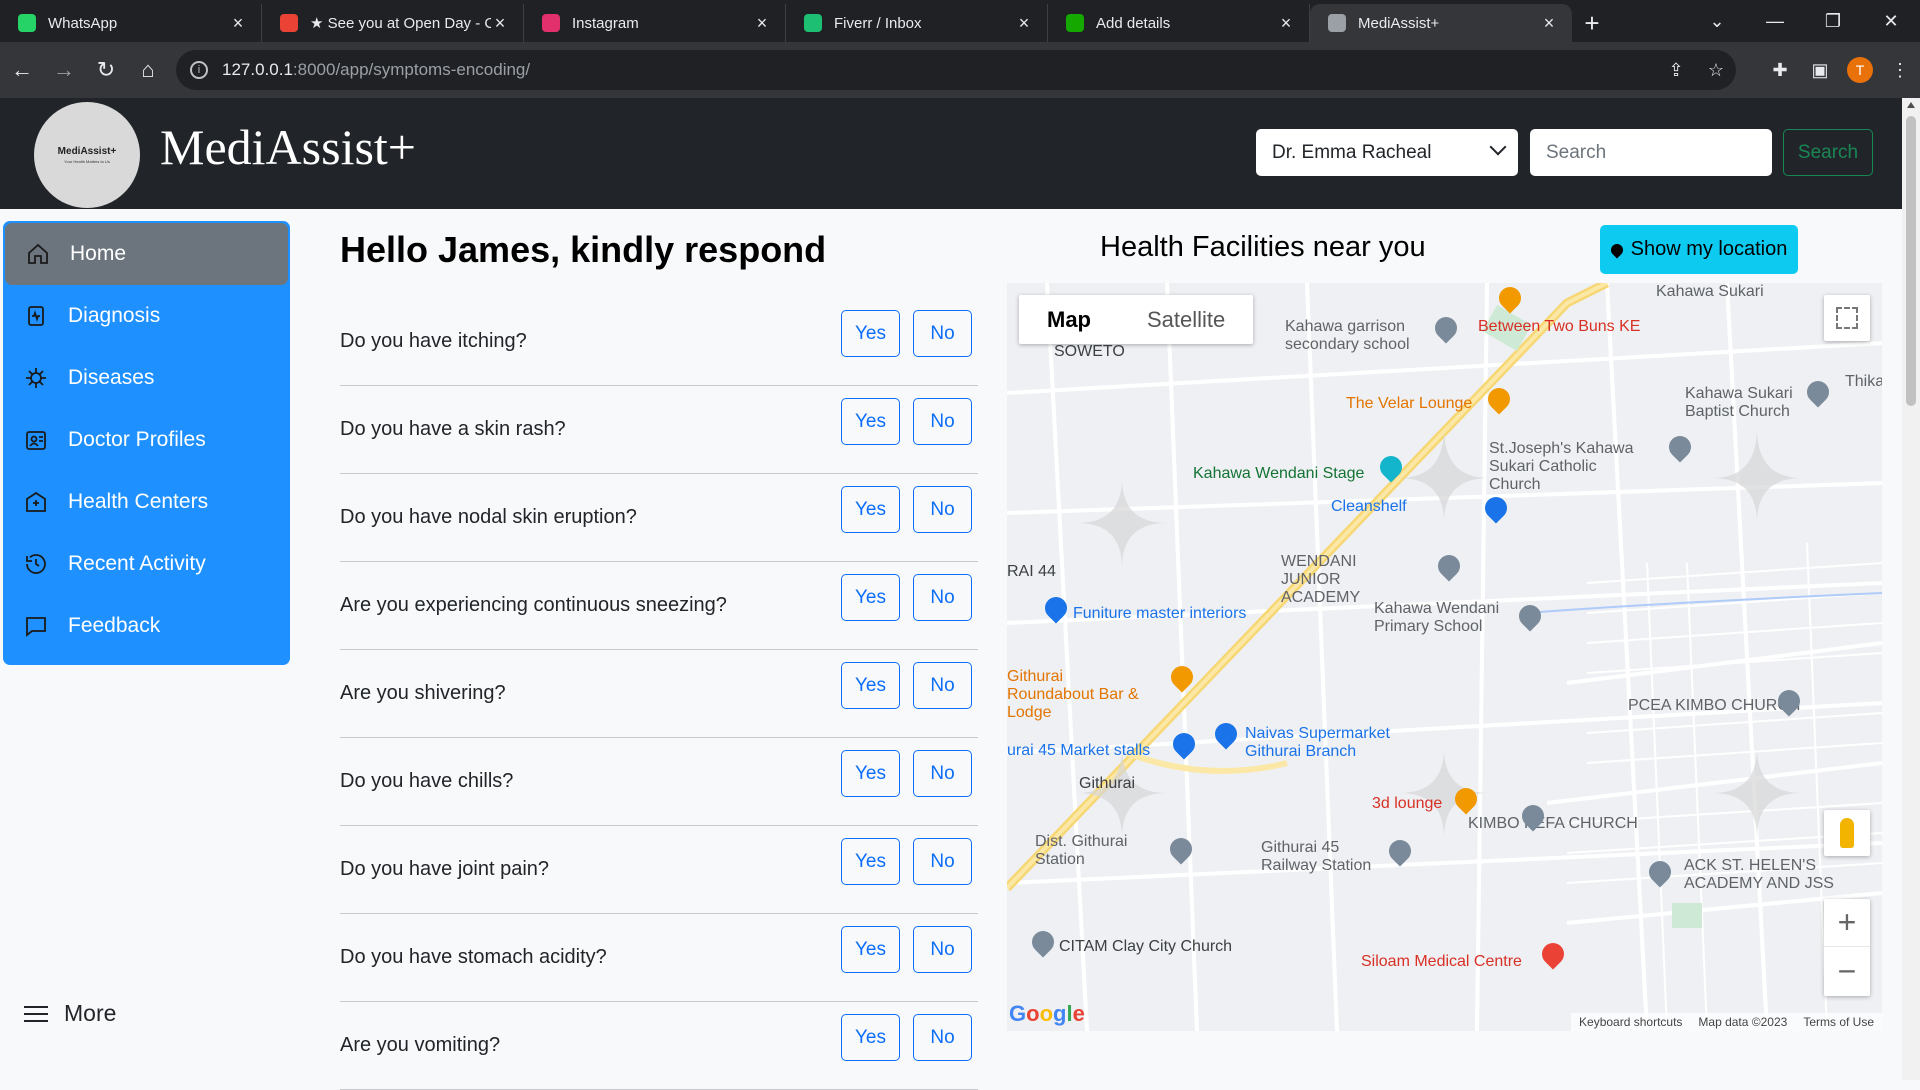 The image size is (1920, 1090). What do you see at coordinates (1325, 743) in the screenshot?
I see `map-place-label: Naivas Supermarket Githurai Branch` at bounding box center [1325, 743].